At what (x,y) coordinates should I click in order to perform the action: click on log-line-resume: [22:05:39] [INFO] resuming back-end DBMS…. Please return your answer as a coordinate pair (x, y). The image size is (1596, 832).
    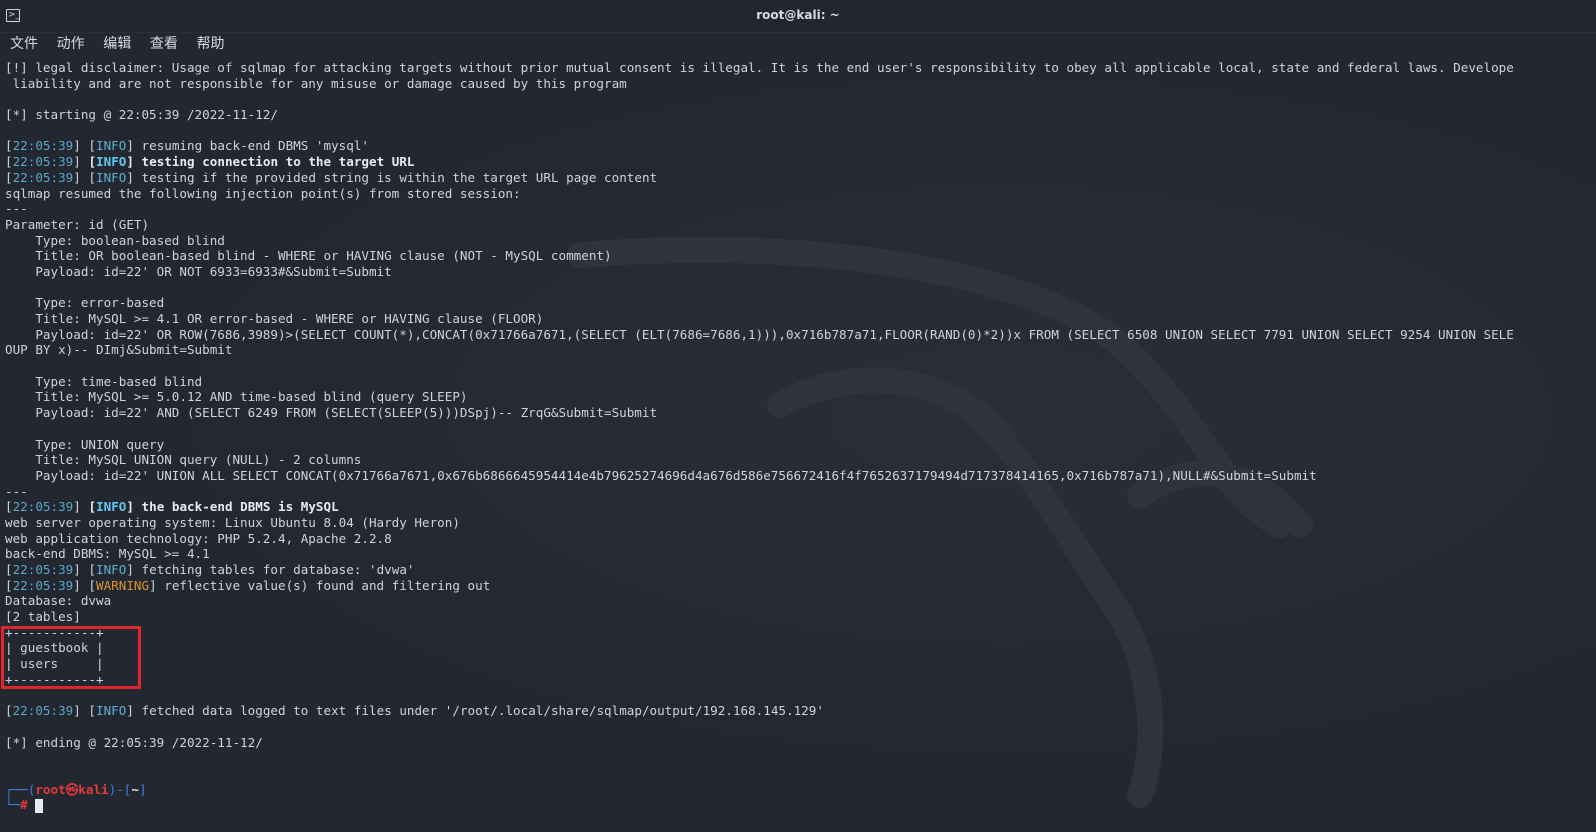
    Looking at the image, I should click on (187, 146).